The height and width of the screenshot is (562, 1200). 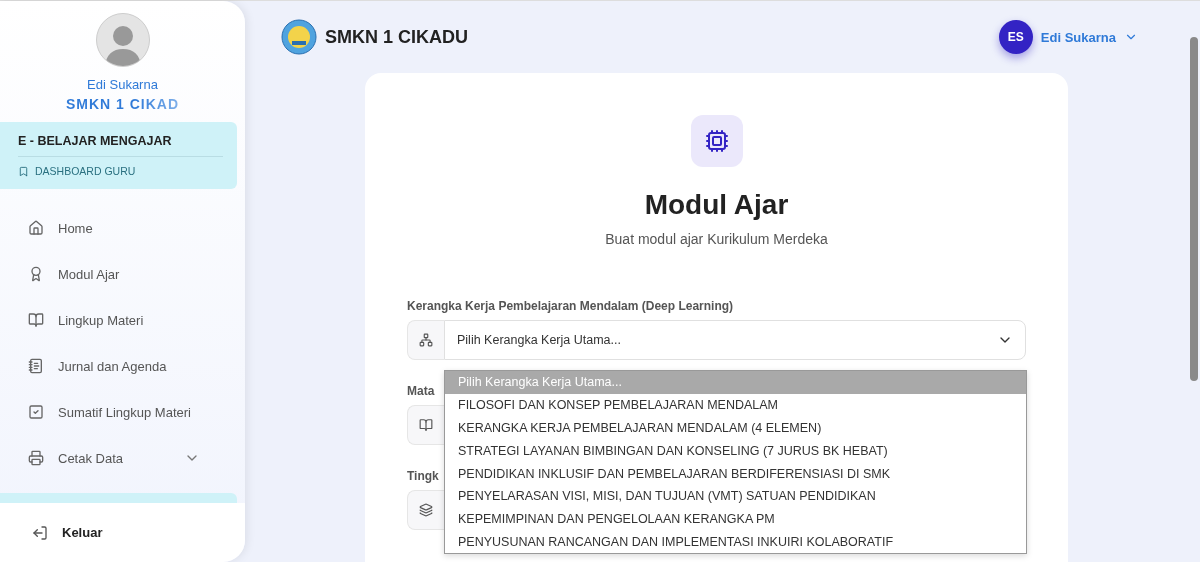 What do you see at coordinates (716, 239) in the screenshot?
I see `page-subtitle: Buat modul ajar Kurikulum Merdeka` at bounding box center [716, 239].